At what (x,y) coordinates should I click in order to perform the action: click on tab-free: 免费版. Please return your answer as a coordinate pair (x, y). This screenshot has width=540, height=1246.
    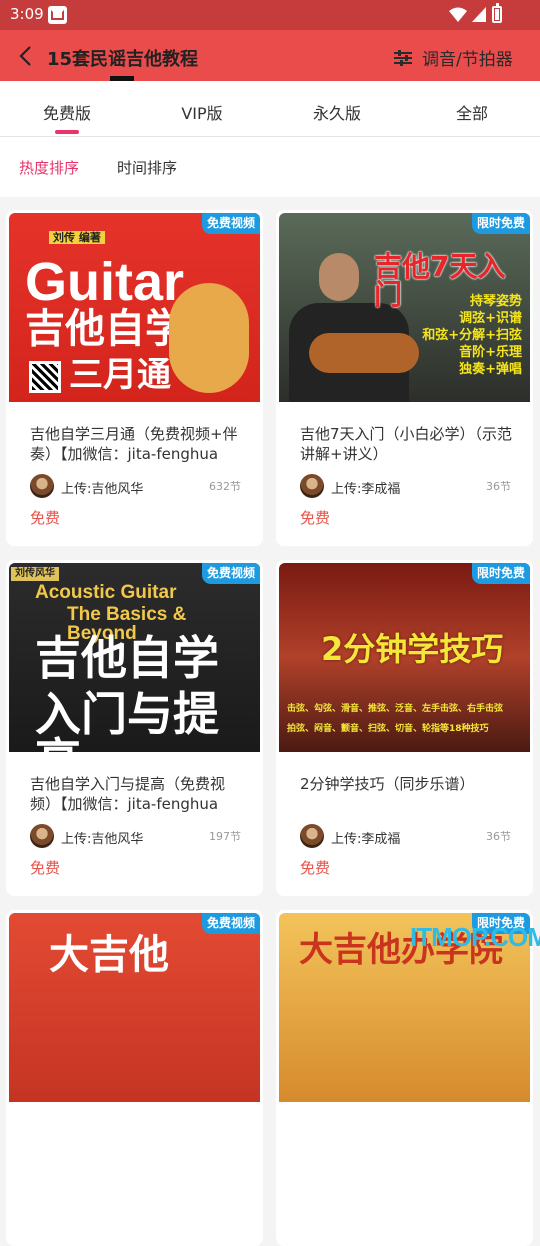
    Looking at the image, I should click on (67, 112).